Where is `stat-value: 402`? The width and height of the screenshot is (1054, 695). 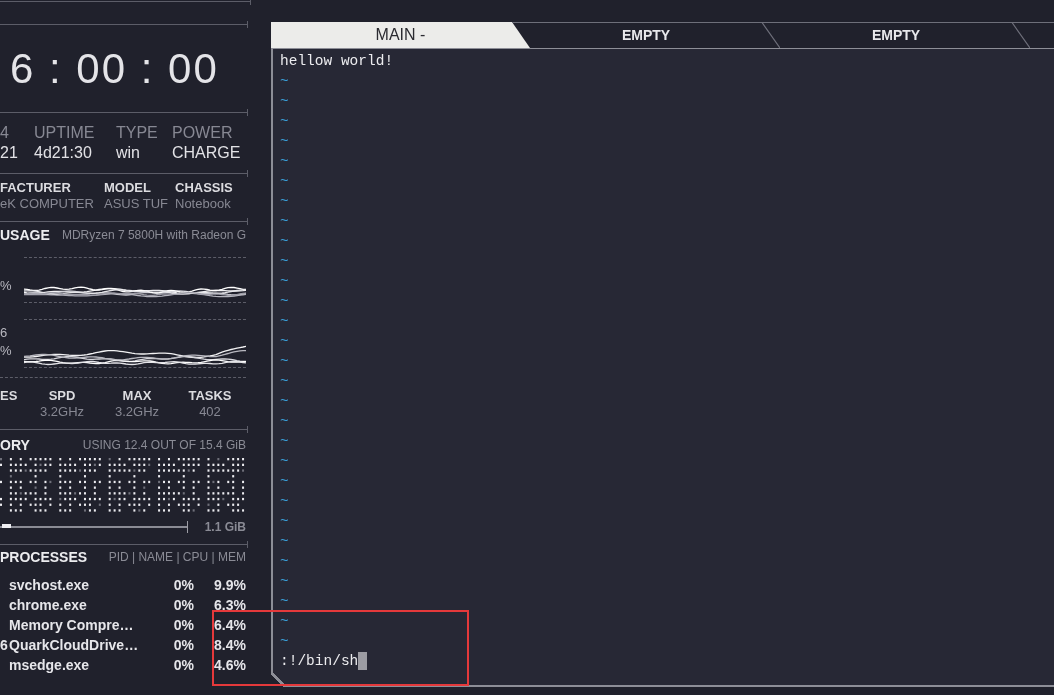 stat-value: 402 is located at coordinates (210, 412).